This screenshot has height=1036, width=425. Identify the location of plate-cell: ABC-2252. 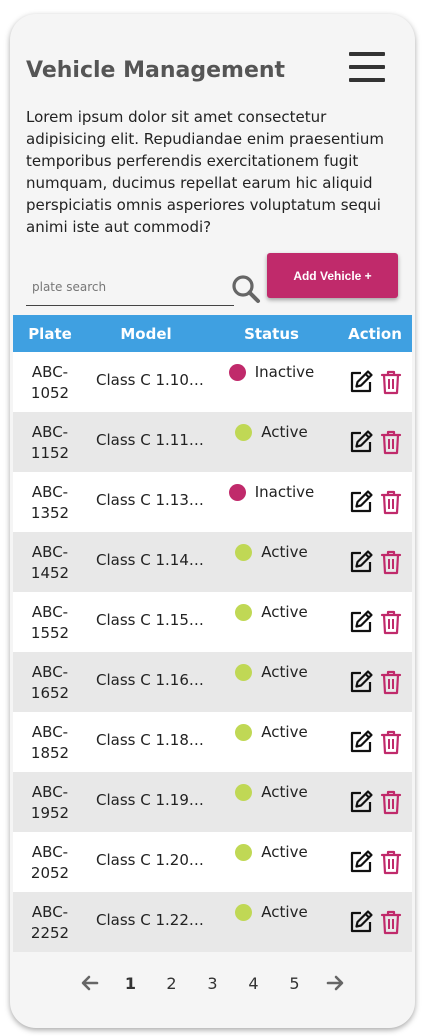
(50, 922).